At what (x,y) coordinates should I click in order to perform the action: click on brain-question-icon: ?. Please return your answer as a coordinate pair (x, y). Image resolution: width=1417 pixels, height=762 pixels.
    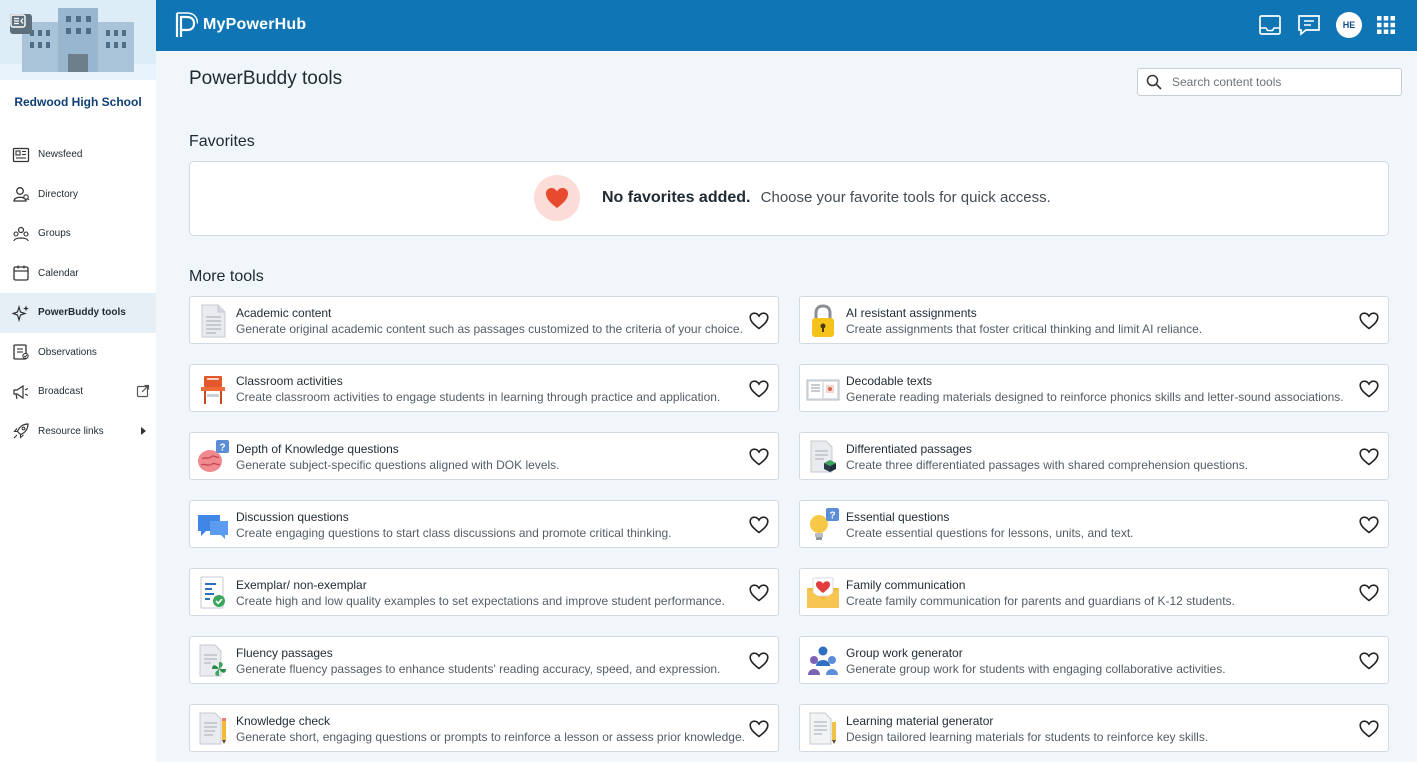
    Looking at the image, I should click on (213, 457).